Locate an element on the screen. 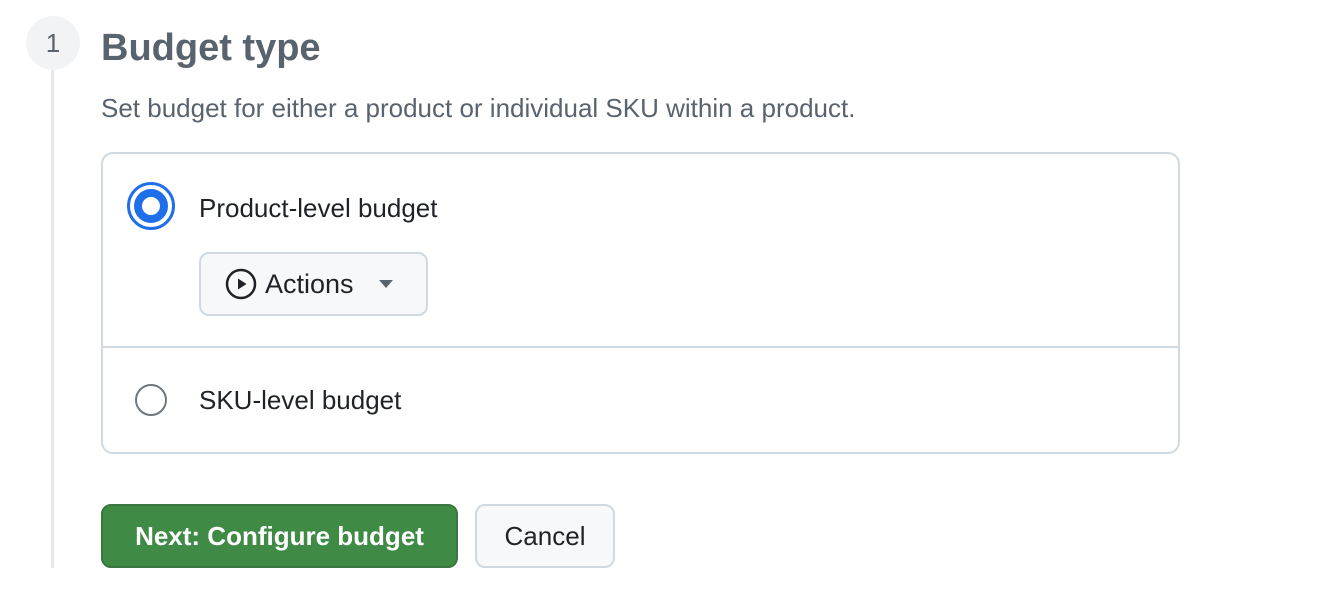 The height and width of the screenshot is (594, 1324). step-number-badge: 1 is located at coordinates (53, 43).